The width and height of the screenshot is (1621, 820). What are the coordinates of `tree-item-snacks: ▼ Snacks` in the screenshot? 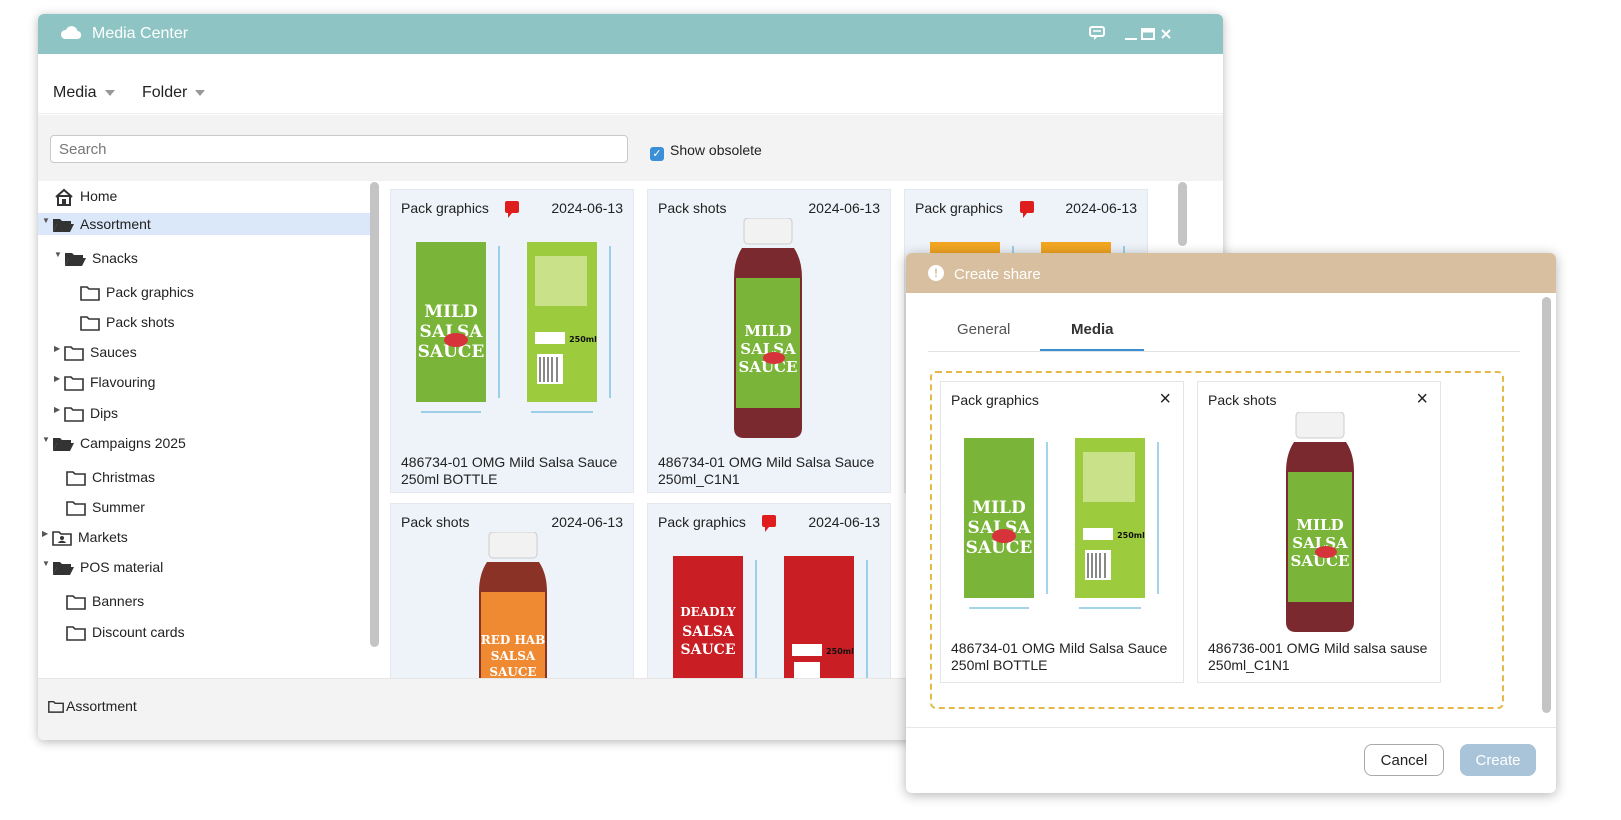 It's located at (96, 258).